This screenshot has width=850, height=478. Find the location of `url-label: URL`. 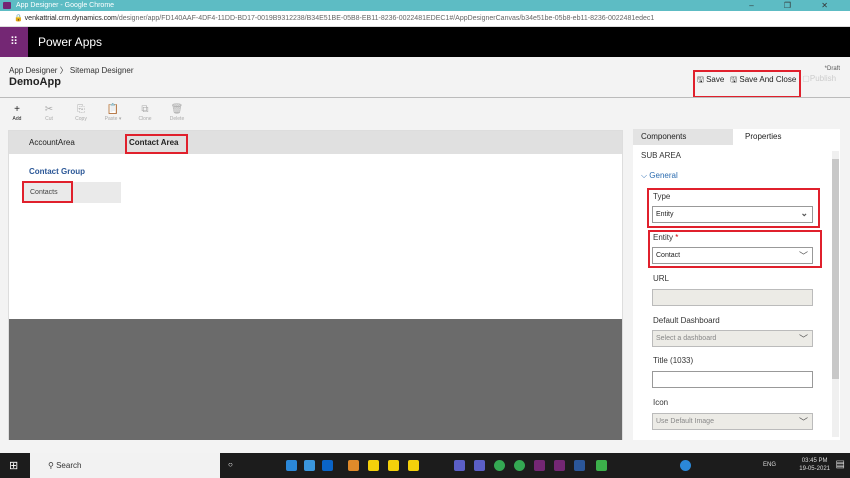

url-label: URL is located at coordinates (661, 278).